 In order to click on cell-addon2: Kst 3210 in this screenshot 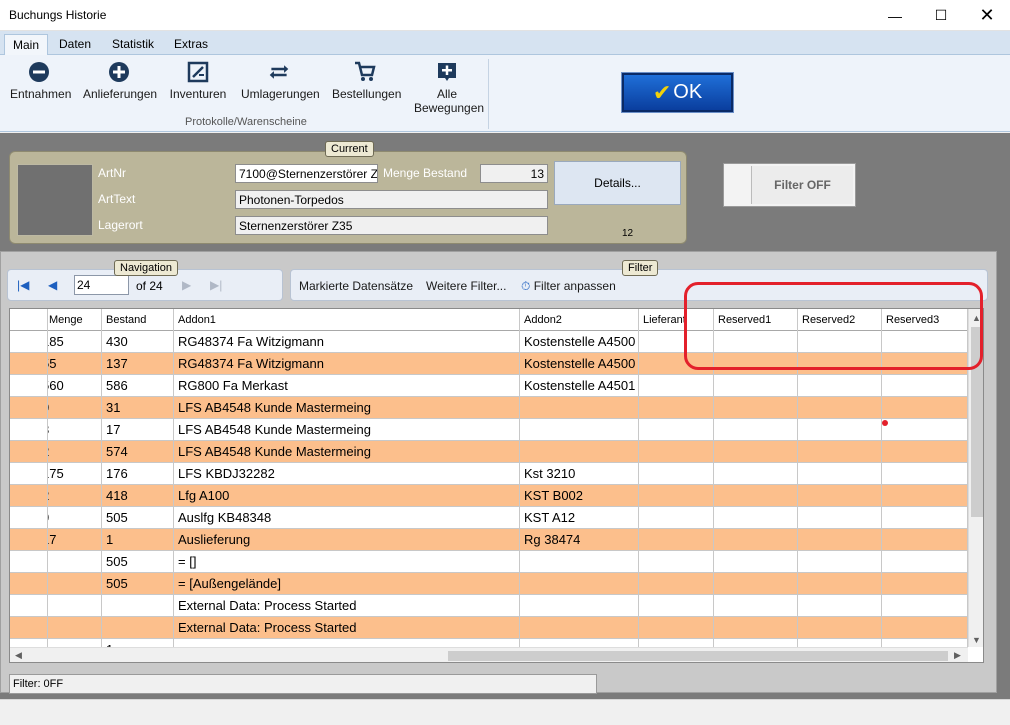, I will do `click(579, 473)`.